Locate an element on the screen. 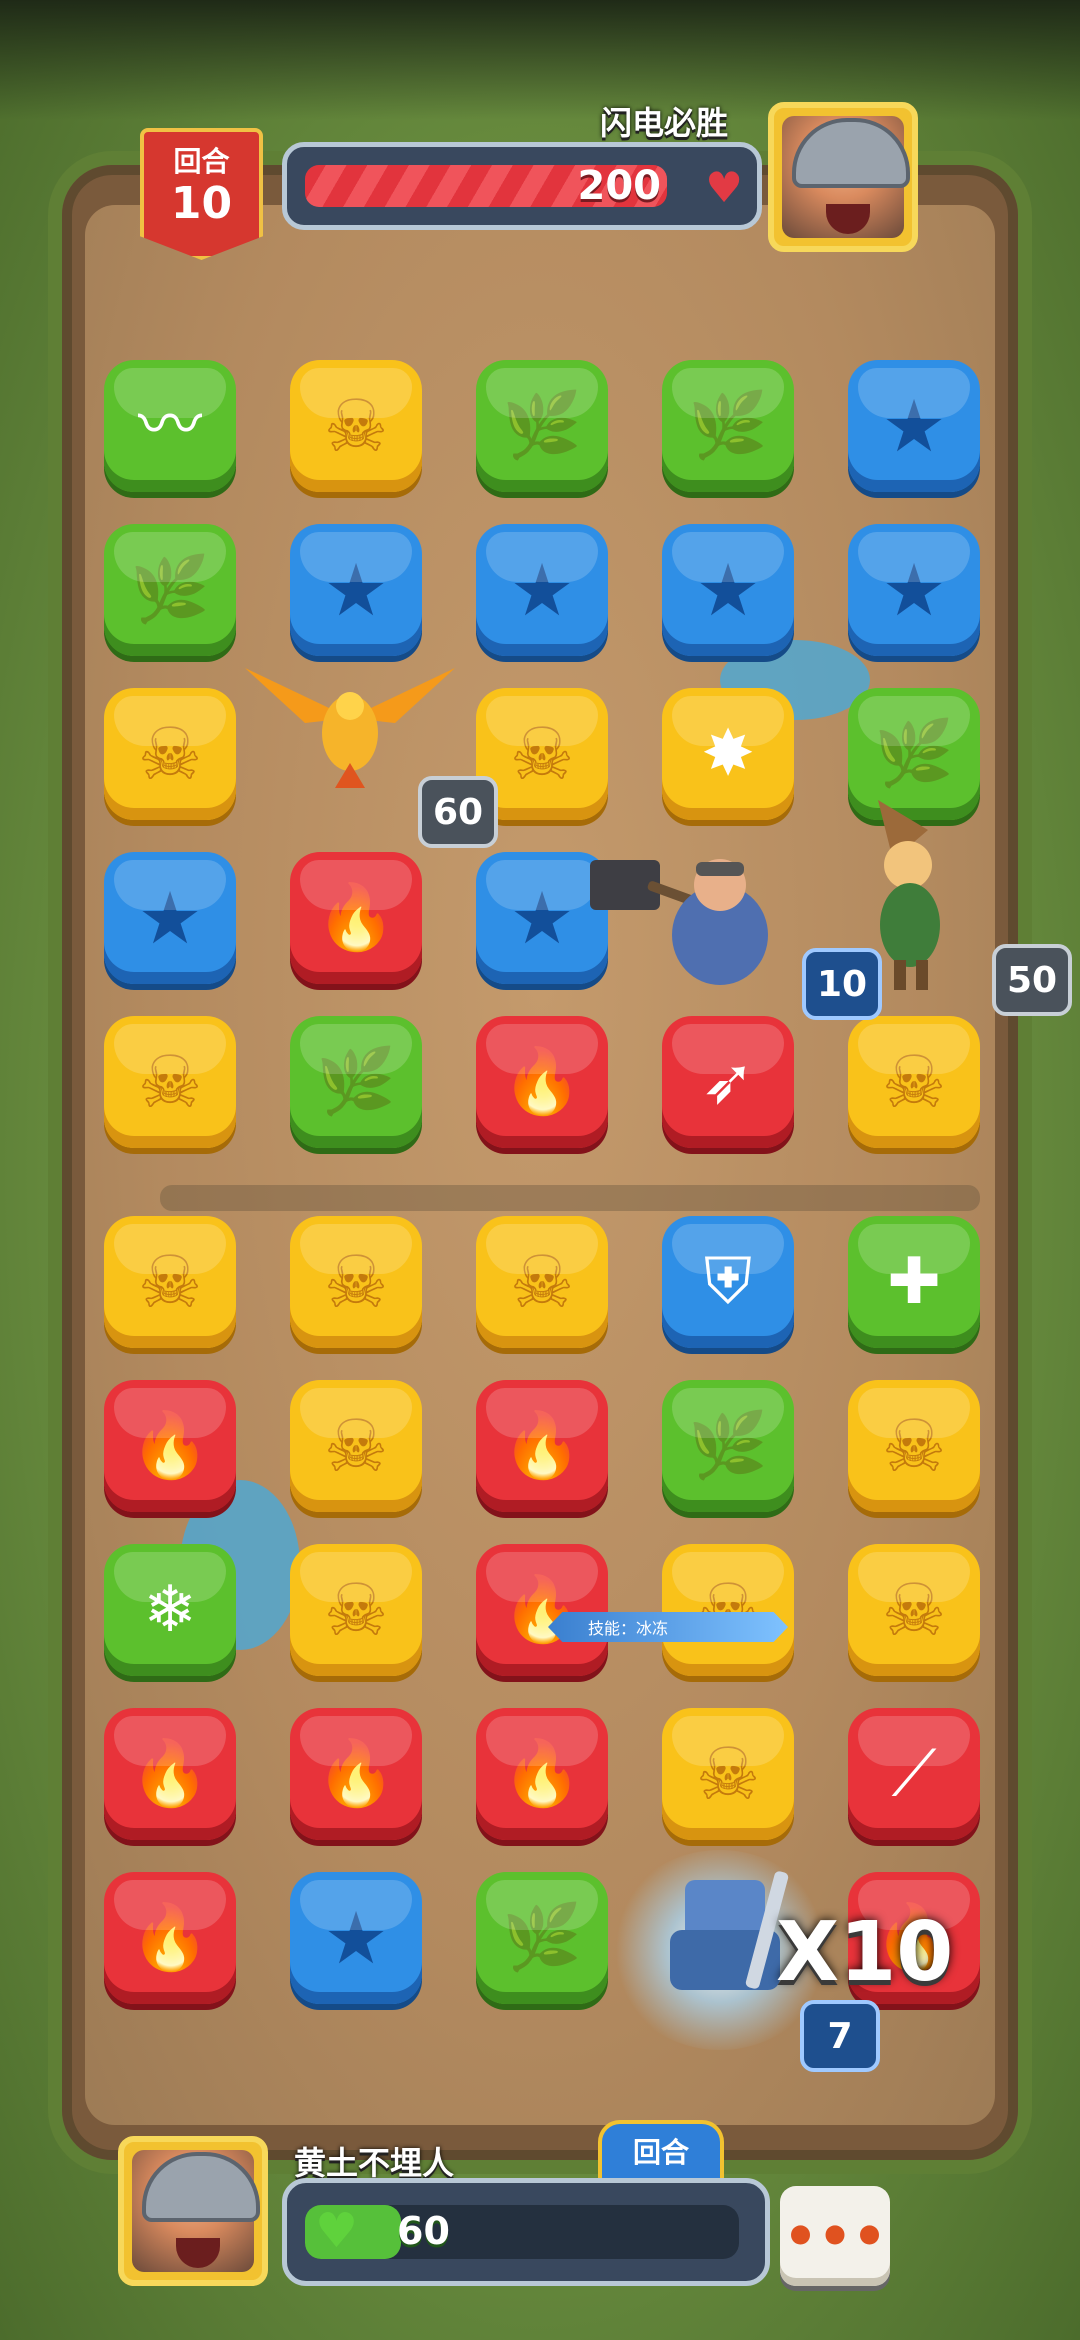  arena-divider is located at coordinates (570, 1198).